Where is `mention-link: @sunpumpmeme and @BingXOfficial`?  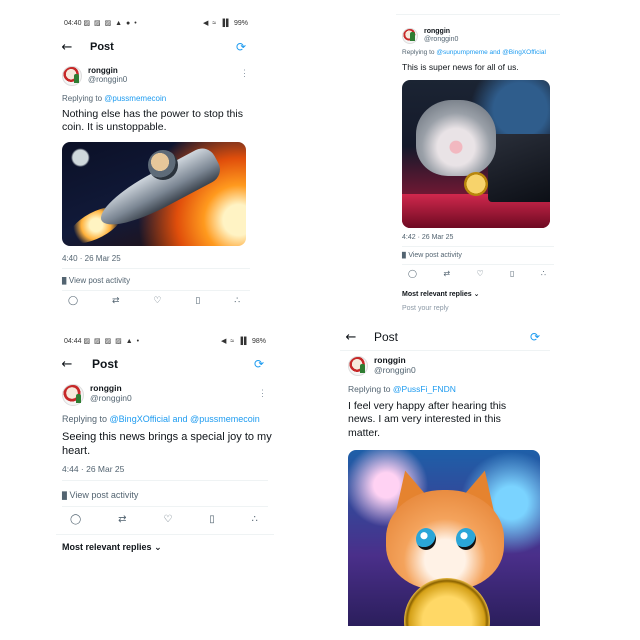
mention-link: @sunpumpmeme and @BingXOfficial is located at coordinates (491, 52).